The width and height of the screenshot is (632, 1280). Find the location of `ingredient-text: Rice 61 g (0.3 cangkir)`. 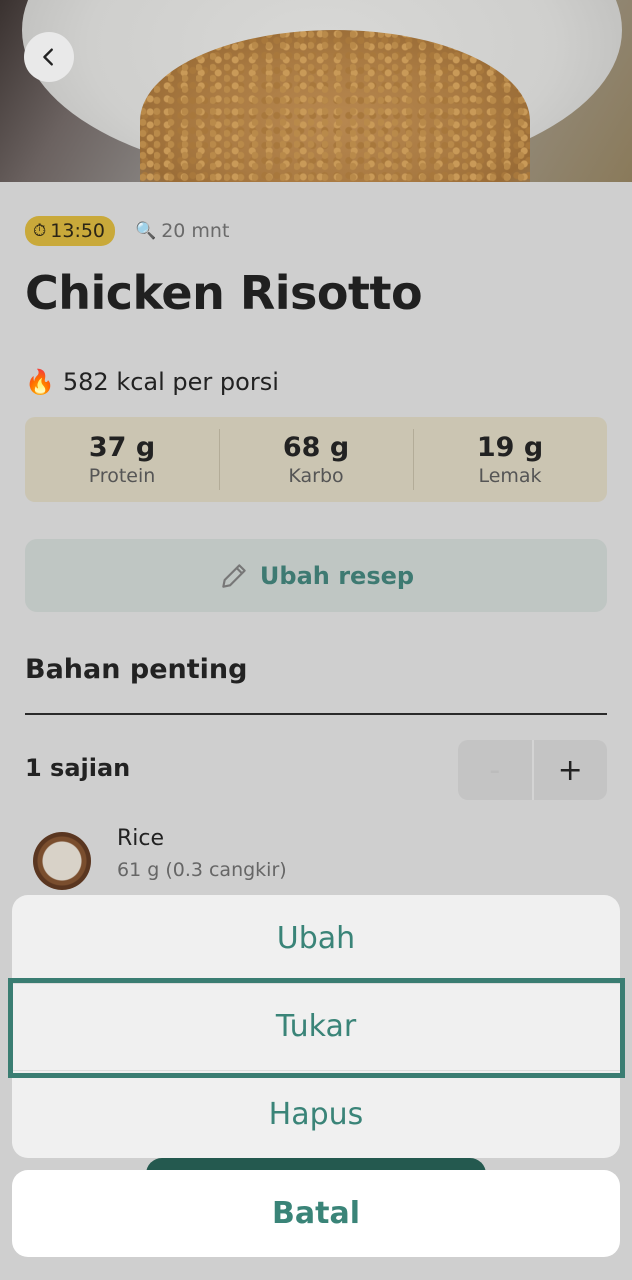

ingredient-text: Rice 61 g (0.3 cangkir) is located at coordinates (202, 853).